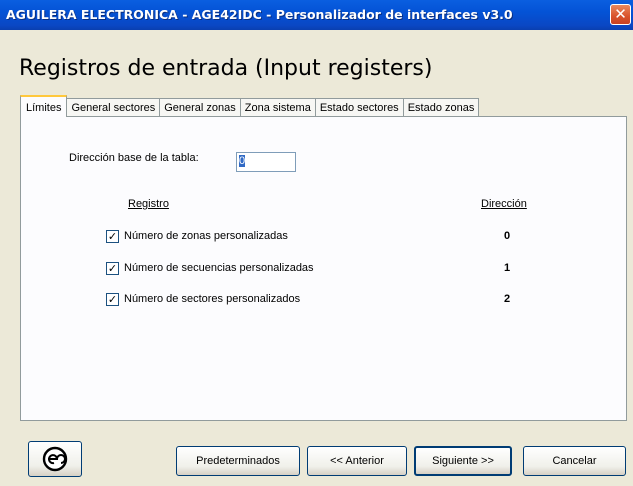 The height and width of the screenshot is (486, 633). Describe the element at coordinates (326, 237) in the screenshot. I see `register-row: ✓ Número de zonas personalizadas 0` at that location.